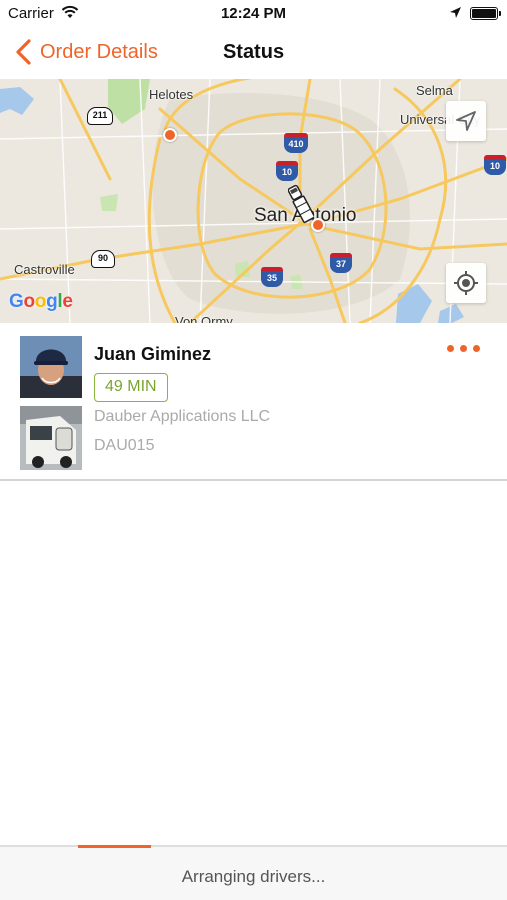 This screenshot has width=507, height=900. Describe the element at coordinates (296, 143) in the screenshot. I see `interstate-410-shield: 410` at that location.